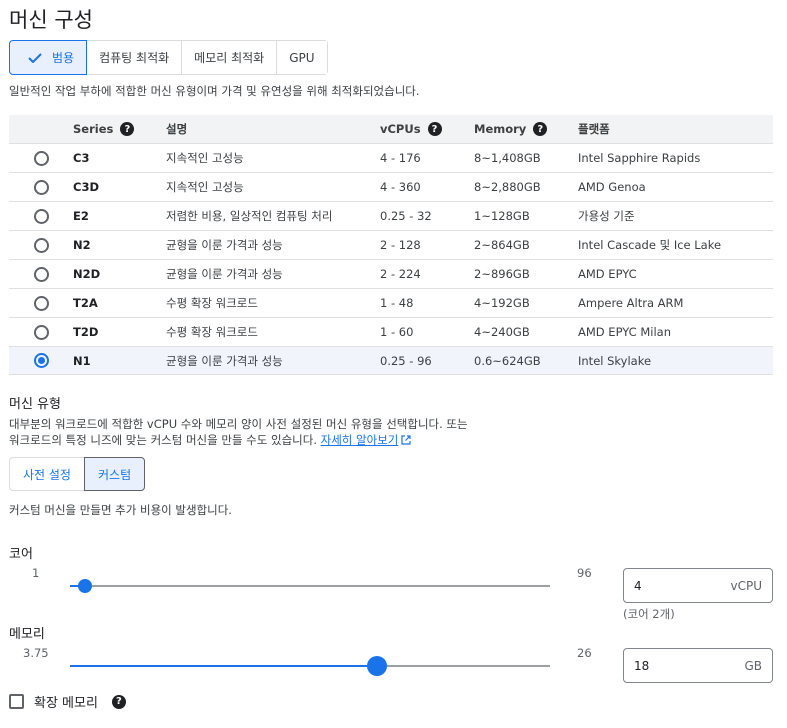 Image resolution: width=787 pixels, height=728 pixels. What do you see at coordinates (698, 585) in the screenshot?
I see `cores-input: 4 vCPU` at bounding box center [698, 585].